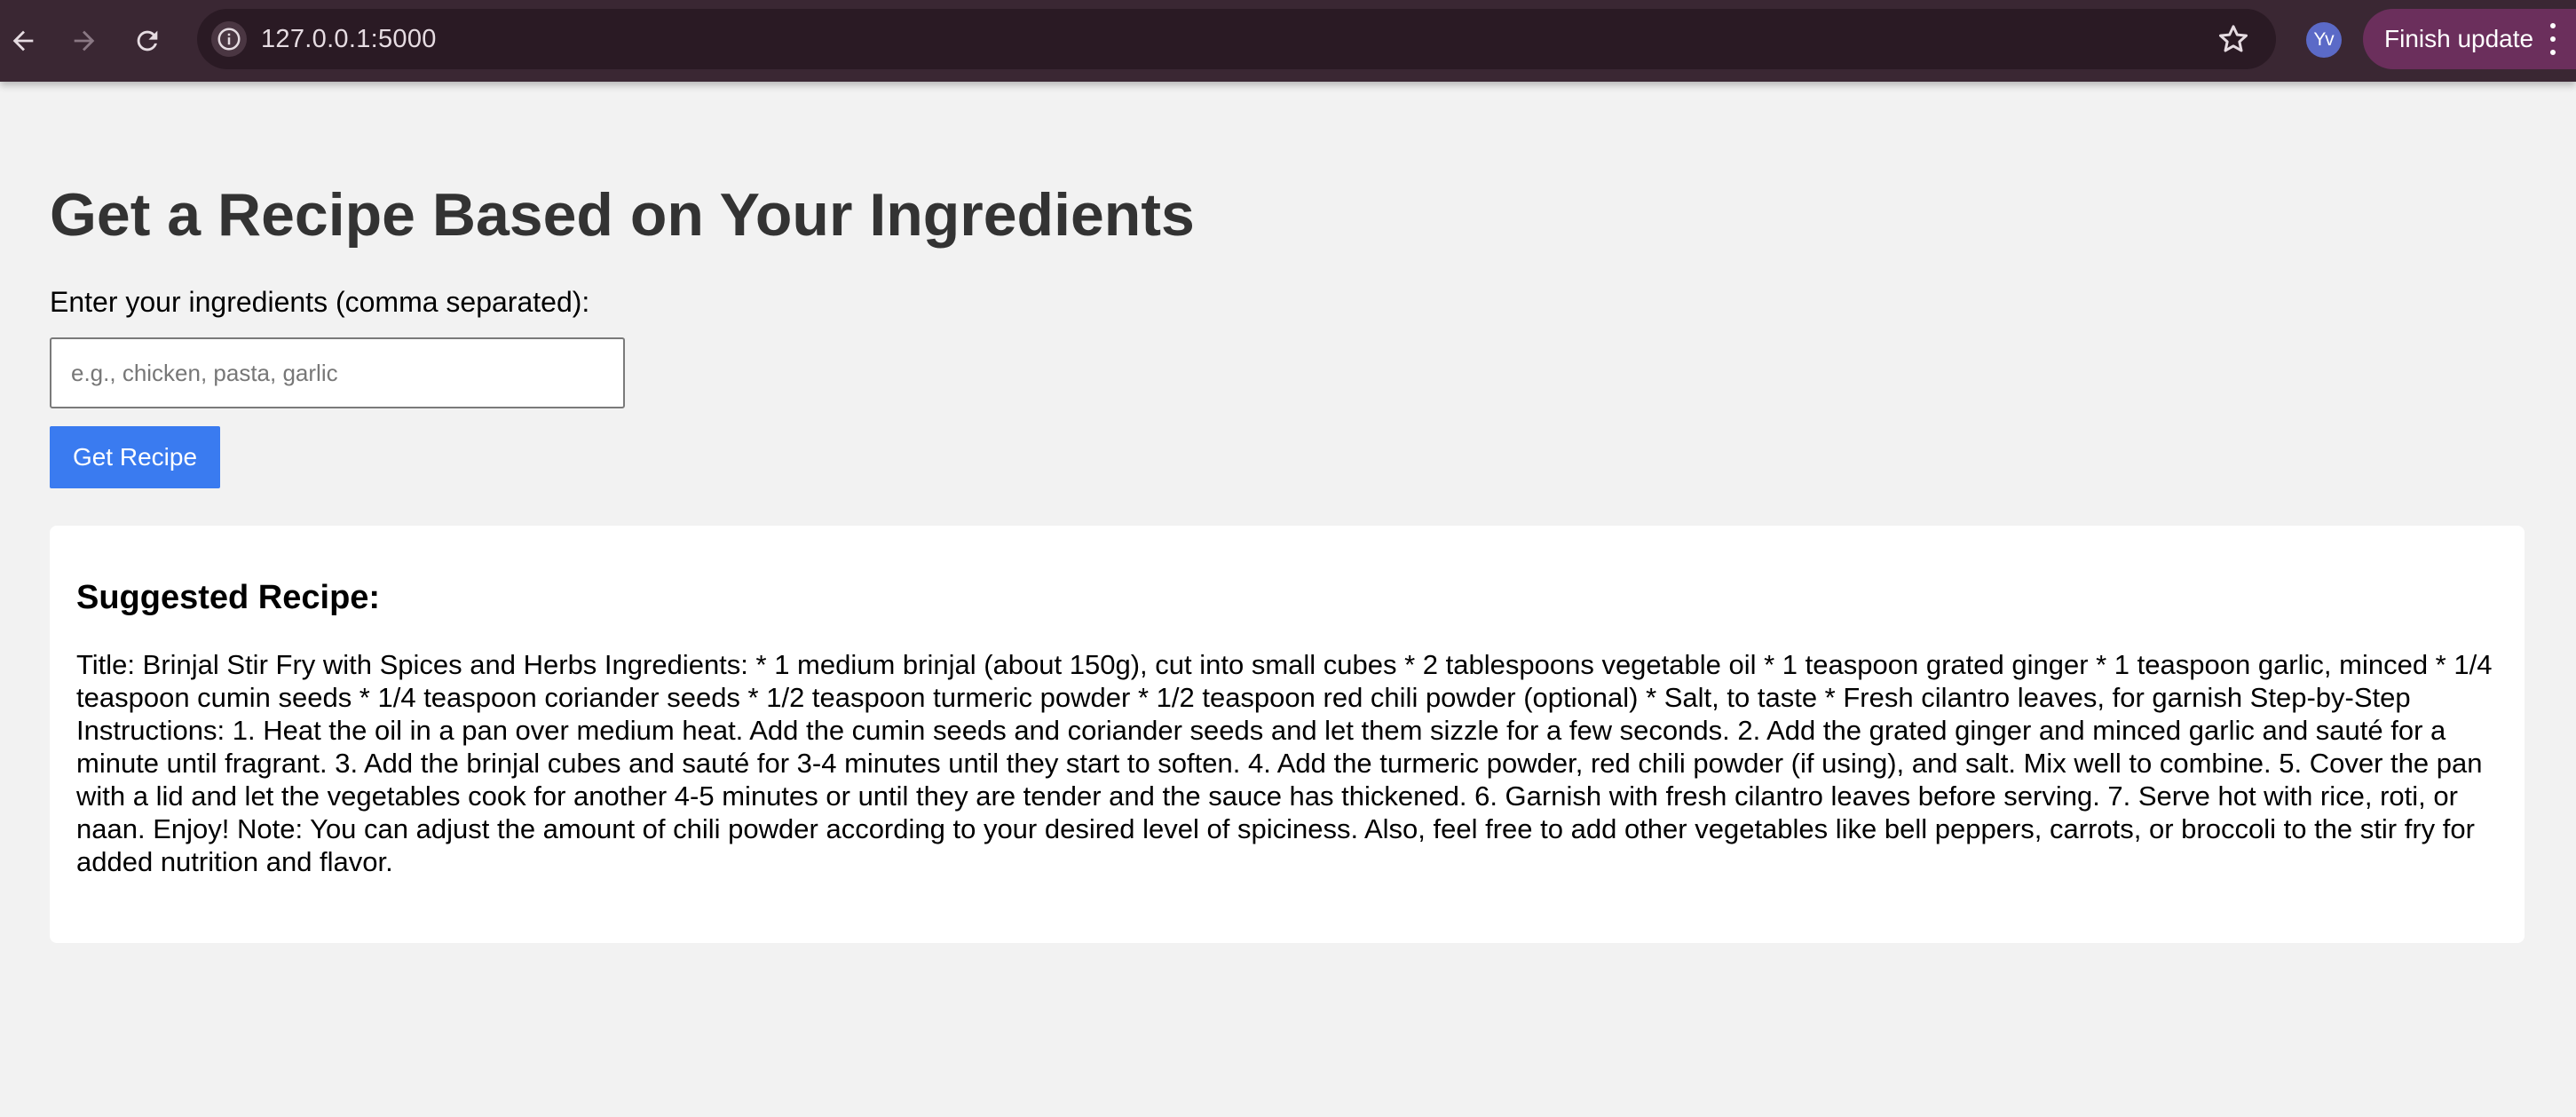  I want to click on get-recipe-button: Get Recipe, so click(135, 457).